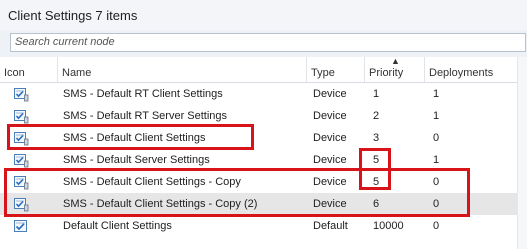 The height and width of the screenshot is (249, 527). What do you see at coordinates (376, 204) in the screenshot?
I see `row-priority: 6` at bounding box center [376, 204].